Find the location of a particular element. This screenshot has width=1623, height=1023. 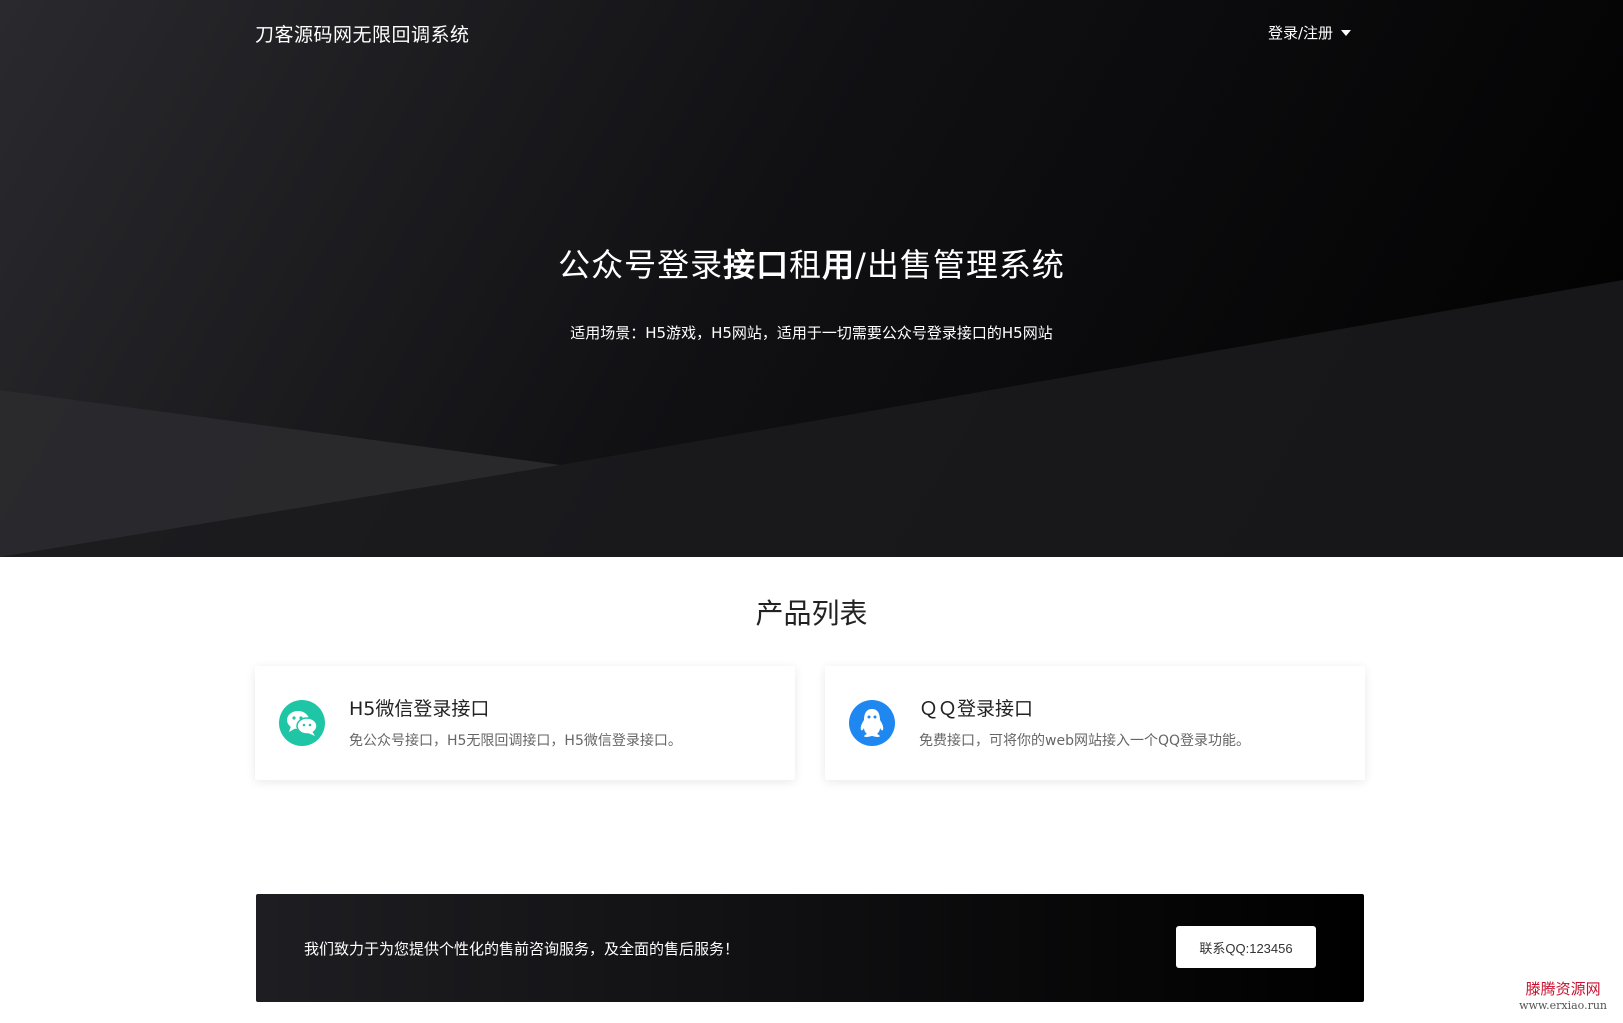

product-description: 免费接口，可将你的web网站接入一个QQ登录功能。 is located at coordinates (1084, 741).